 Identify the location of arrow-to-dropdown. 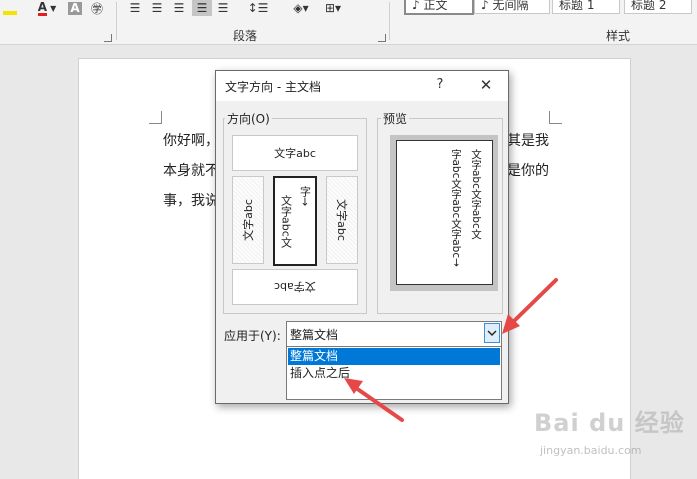
(530, 306).